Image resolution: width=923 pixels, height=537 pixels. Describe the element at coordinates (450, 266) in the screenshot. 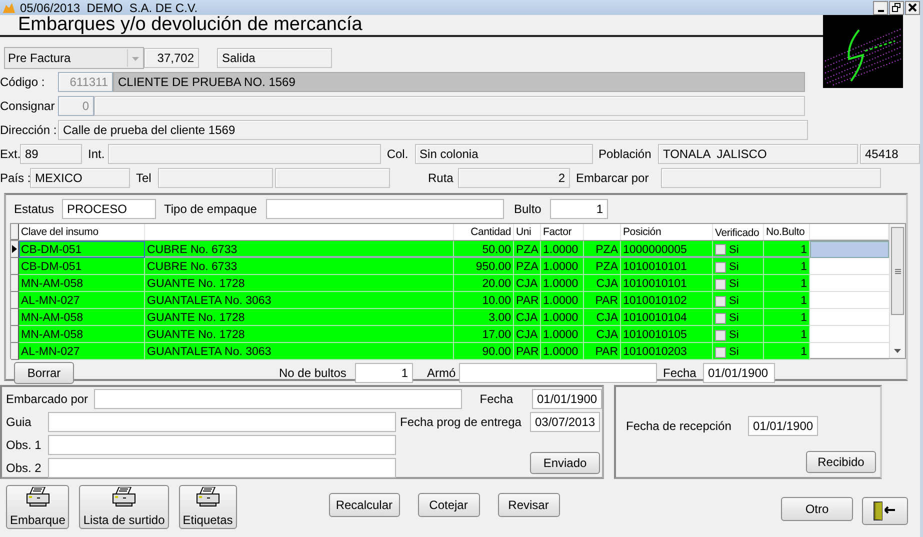

I see `table-row: CB-DM-051 CUBRE No. 6733 950.00 PZA 1.0000 PZA 1010010101 Si 1` at that location.